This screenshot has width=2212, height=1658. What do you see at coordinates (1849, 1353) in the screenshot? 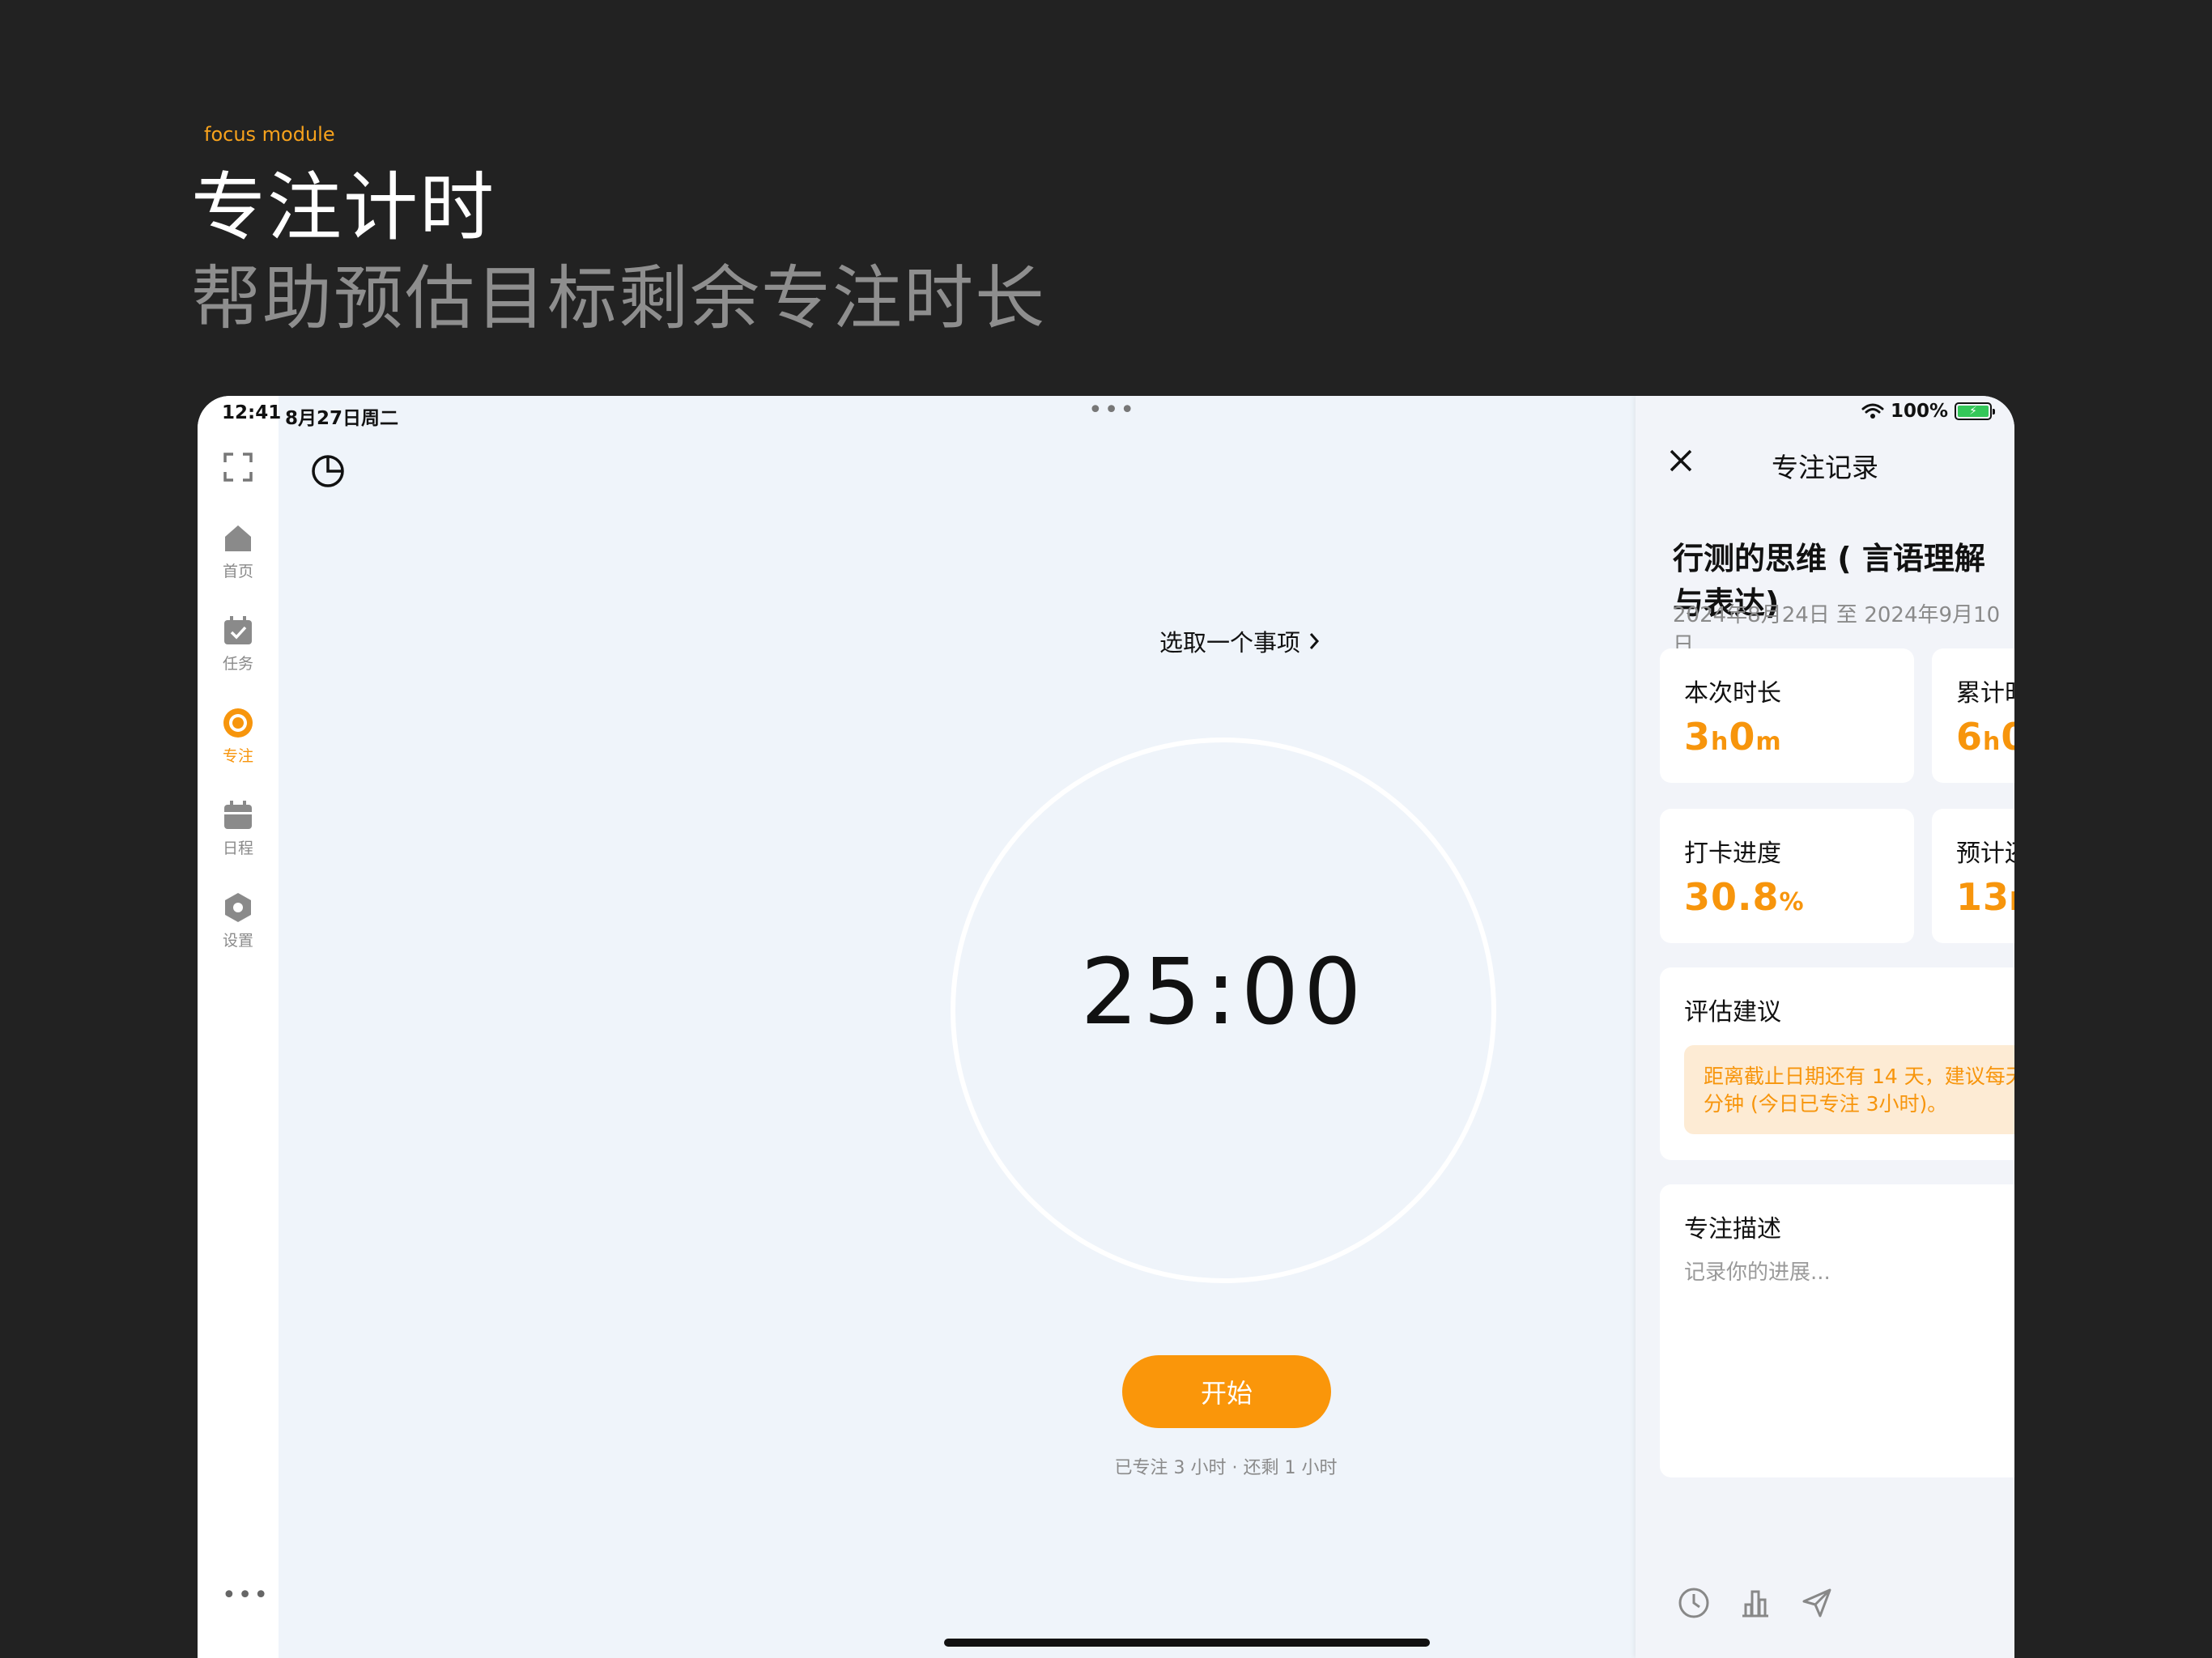
I see `description-input` at bounding box center [1849, 1353].